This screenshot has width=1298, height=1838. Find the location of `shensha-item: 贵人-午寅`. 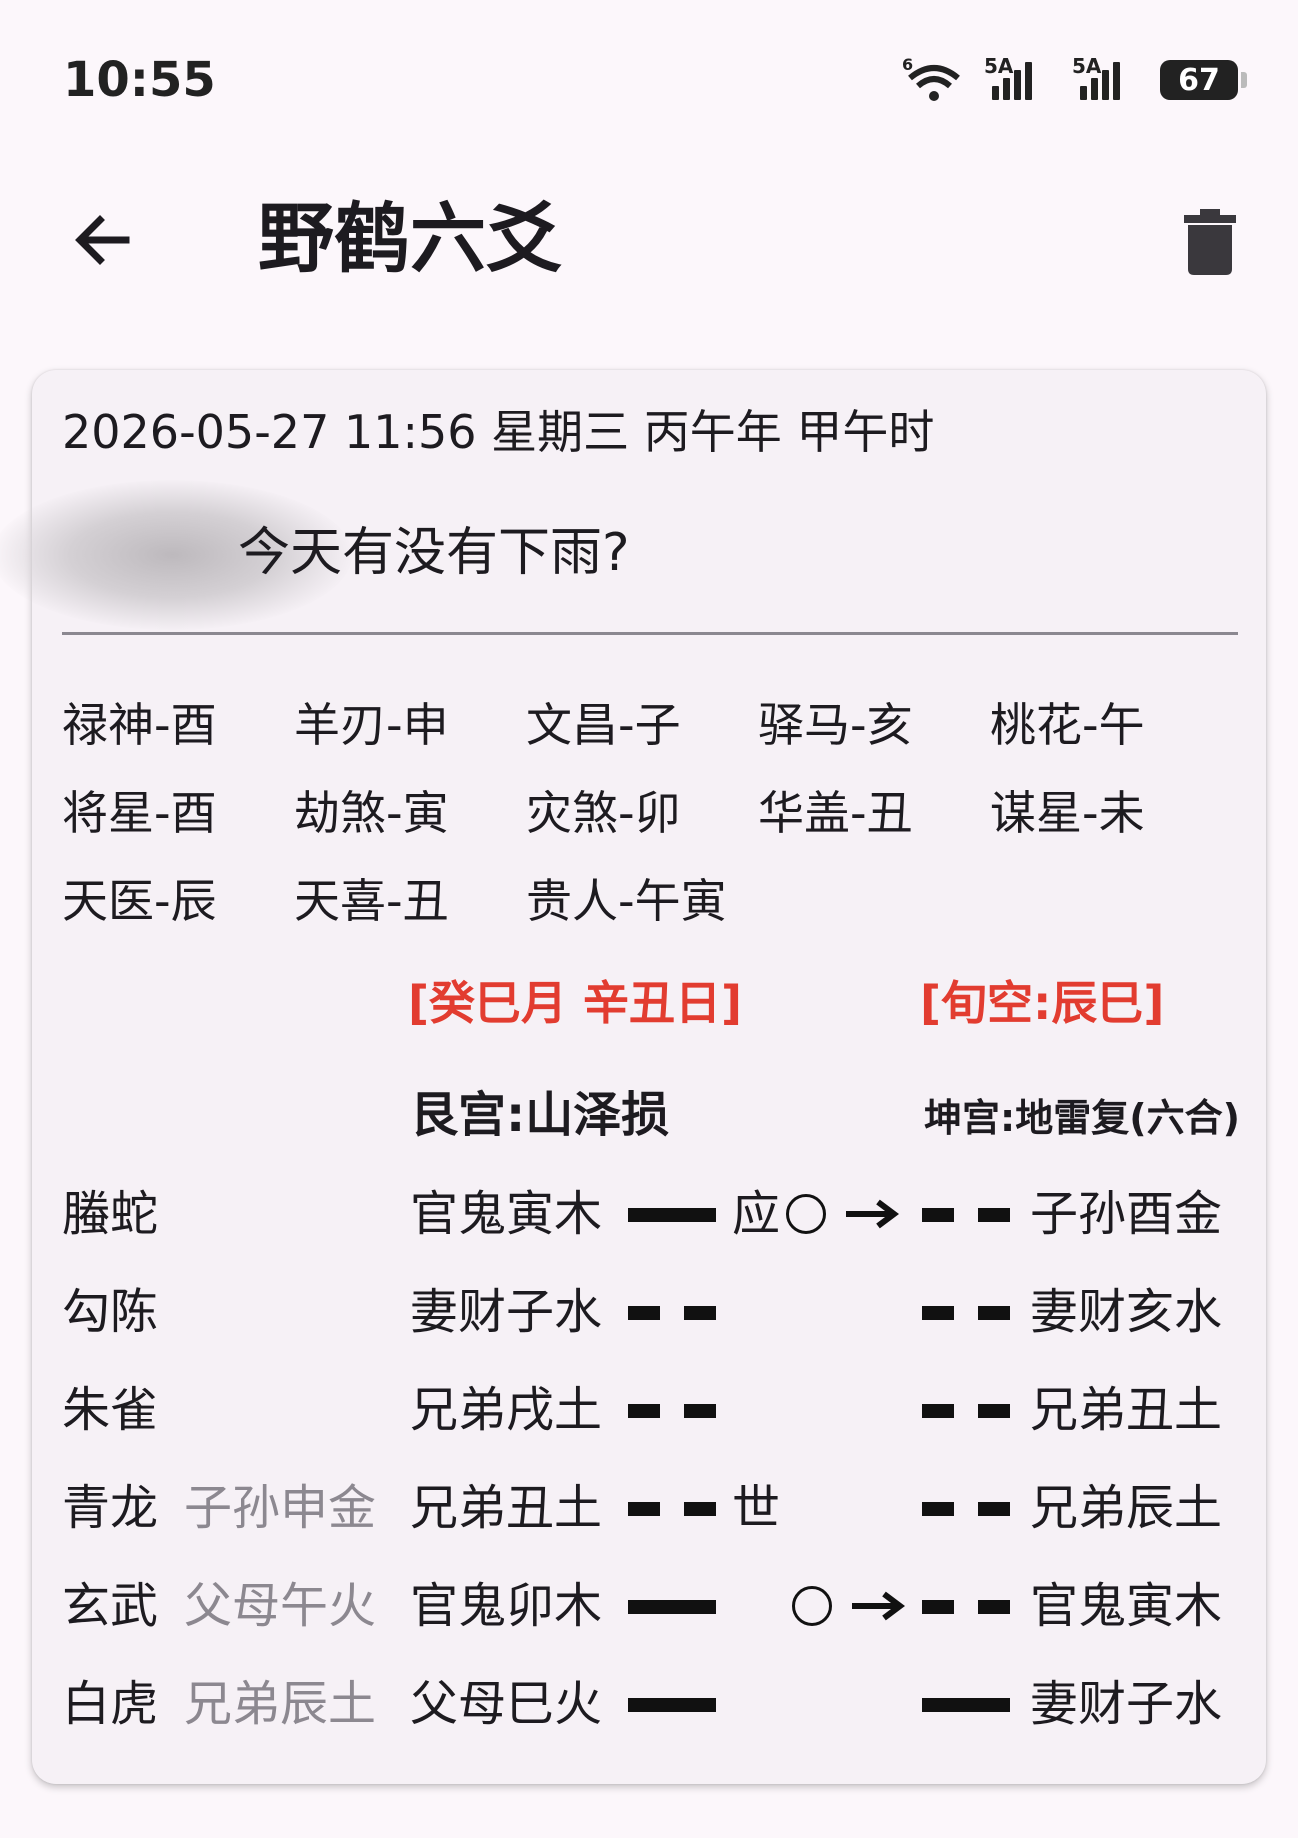

shensha-item: 贵人-午寅 is located at coordinates (626, 901).